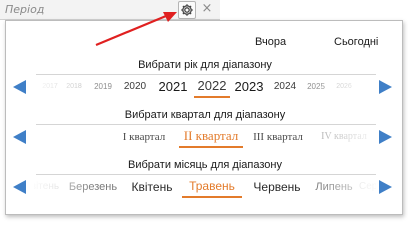  Describe the element at coordinates (344, 137) in the screenshot. I see `quarter-item: IV квартал` at that location.